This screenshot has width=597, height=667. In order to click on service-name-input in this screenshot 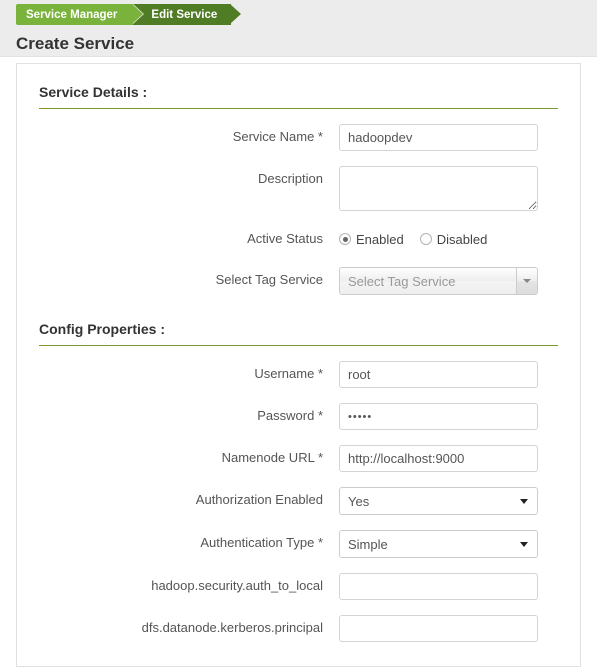, I will do `click(438, 137)`.